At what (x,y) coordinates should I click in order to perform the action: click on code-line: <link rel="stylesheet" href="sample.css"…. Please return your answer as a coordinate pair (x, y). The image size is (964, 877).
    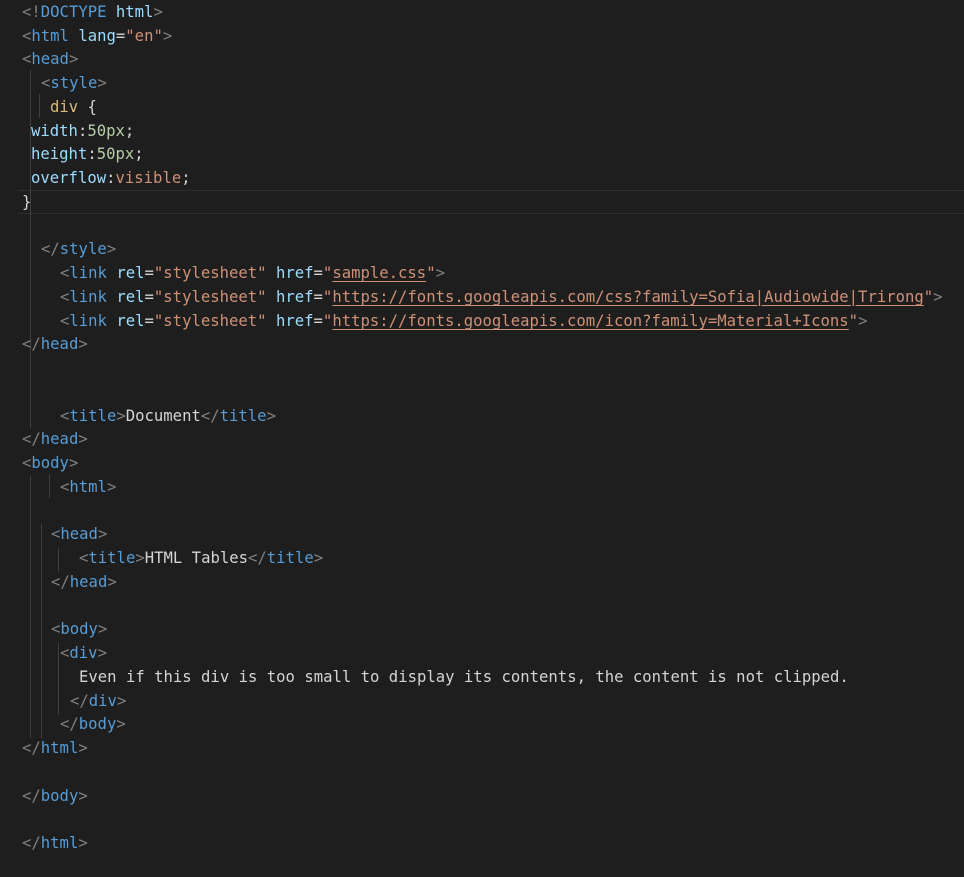
    Looking at the image, I should click on (252, 273).